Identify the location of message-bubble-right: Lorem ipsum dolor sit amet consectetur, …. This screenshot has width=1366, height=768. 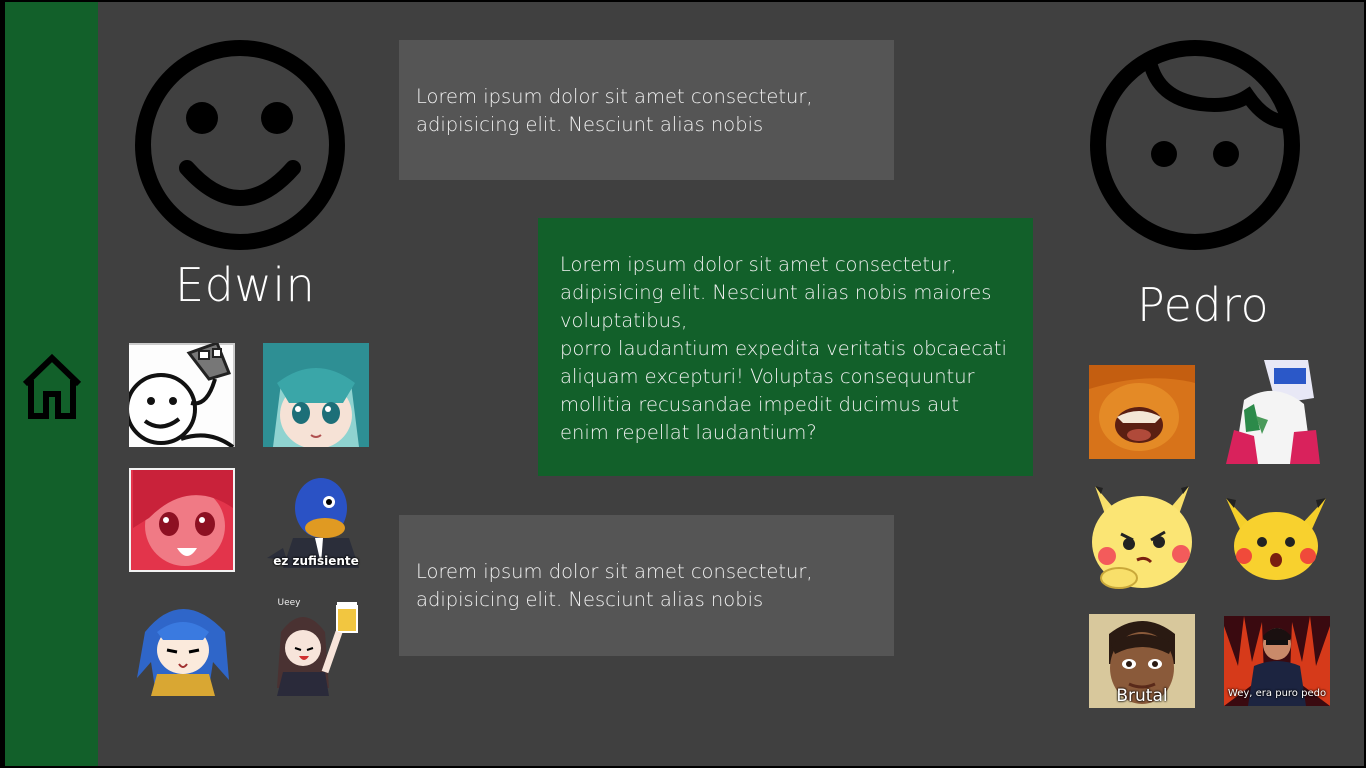
(785, 347).